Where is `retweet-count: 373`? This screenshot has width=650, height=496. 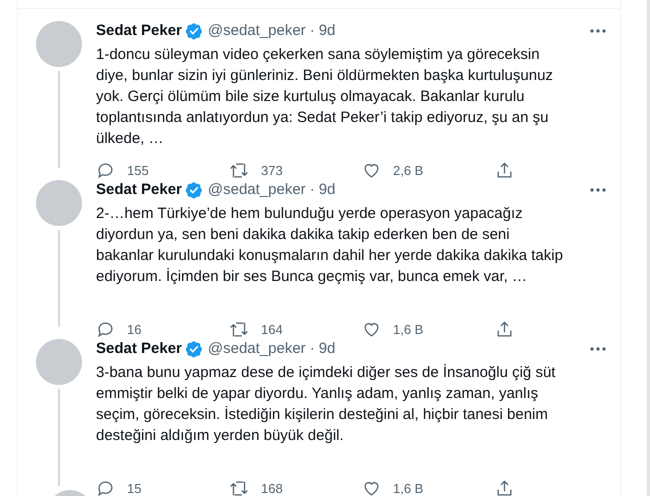
retweet-count: 373 is located at coordinates (272, 171).